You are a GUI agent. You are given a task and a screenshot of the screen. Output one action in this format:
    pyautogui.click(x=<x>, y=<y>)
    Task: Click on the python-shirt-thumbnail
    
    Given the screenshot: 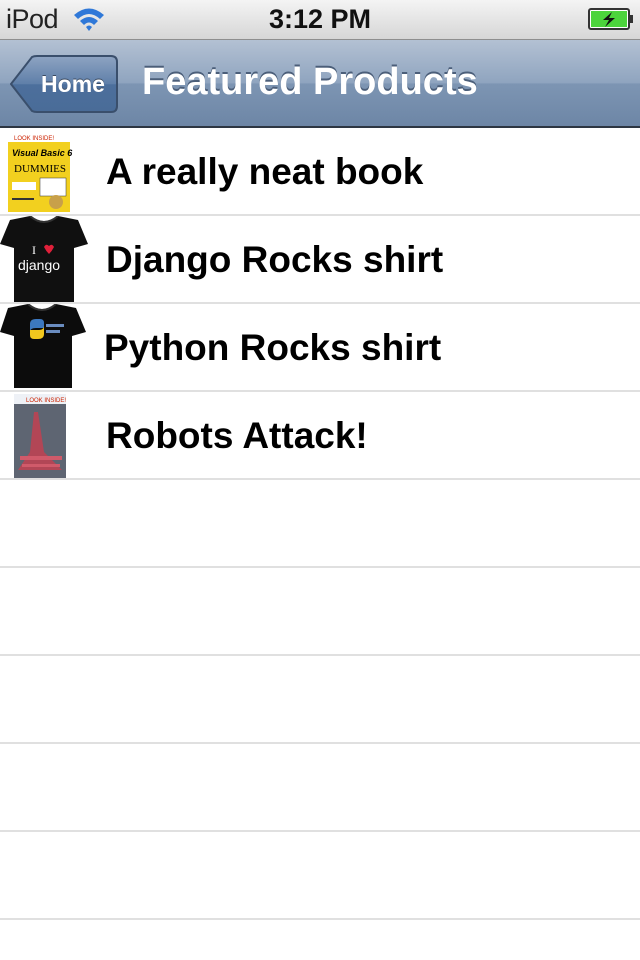 What is the action you would take?
    pyautogui.click(x=44, y=347)
    